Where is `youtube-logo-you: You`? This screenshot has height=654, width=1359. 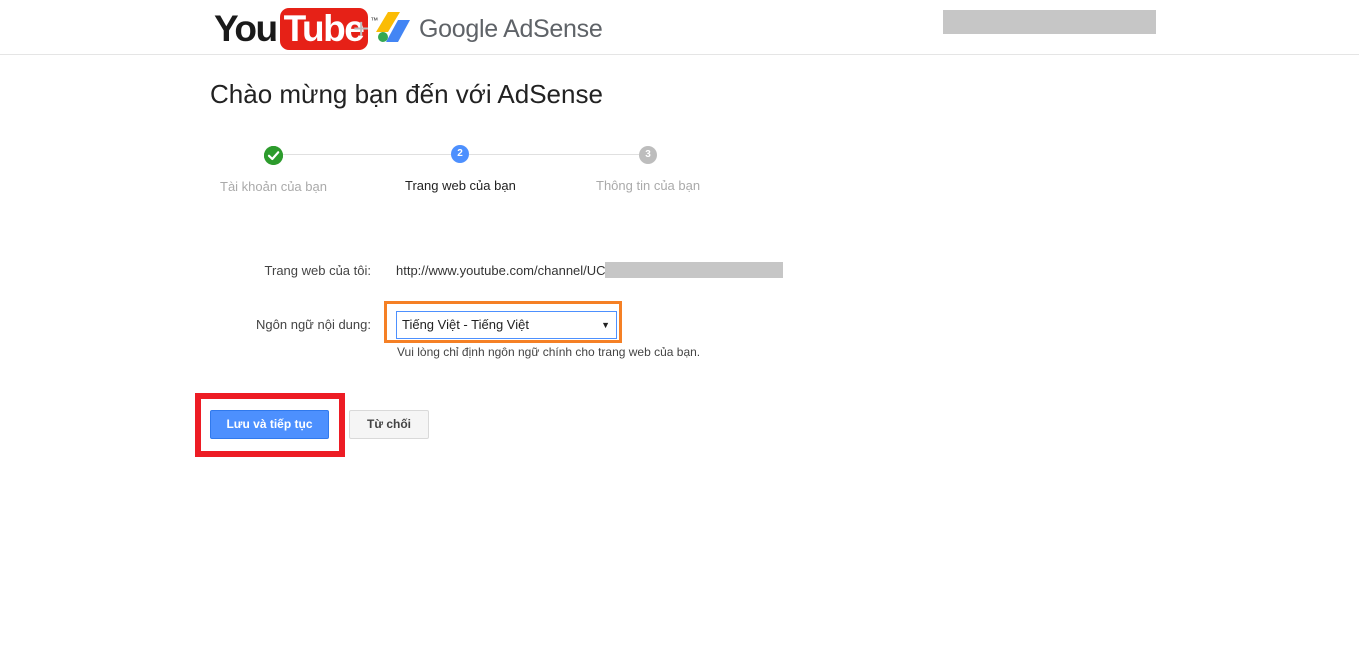 youtube-logo-you: You is located at coordinates (246, 28).